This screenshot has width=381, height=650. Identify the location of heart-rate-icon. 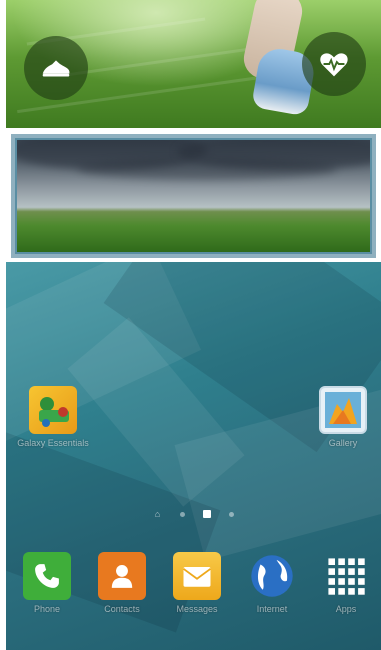
(334, 65).